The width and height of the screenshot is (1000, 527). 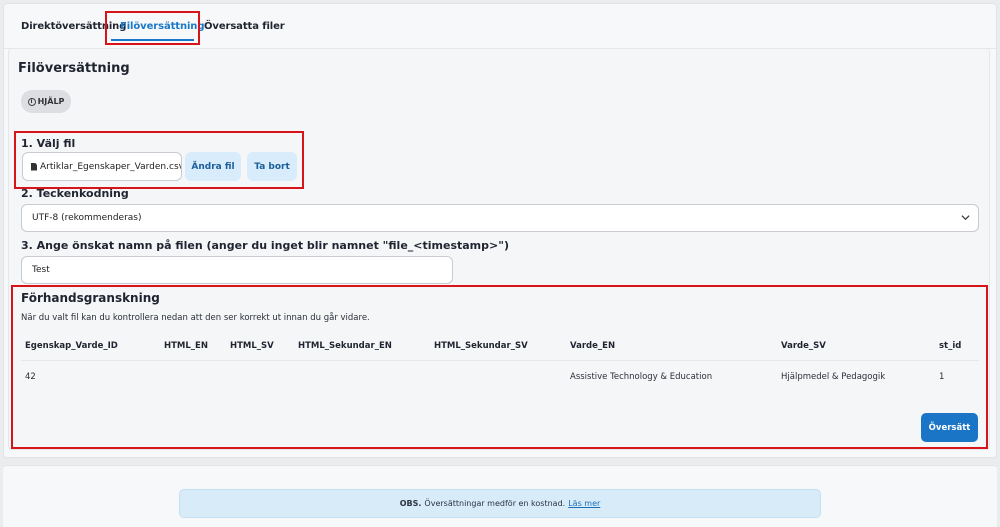 What do you see at coordinates (500, 218) in the screenshot?
I see `encoding-select: UTF-8 (rekommenderas)` at bounding box center [500, 218].